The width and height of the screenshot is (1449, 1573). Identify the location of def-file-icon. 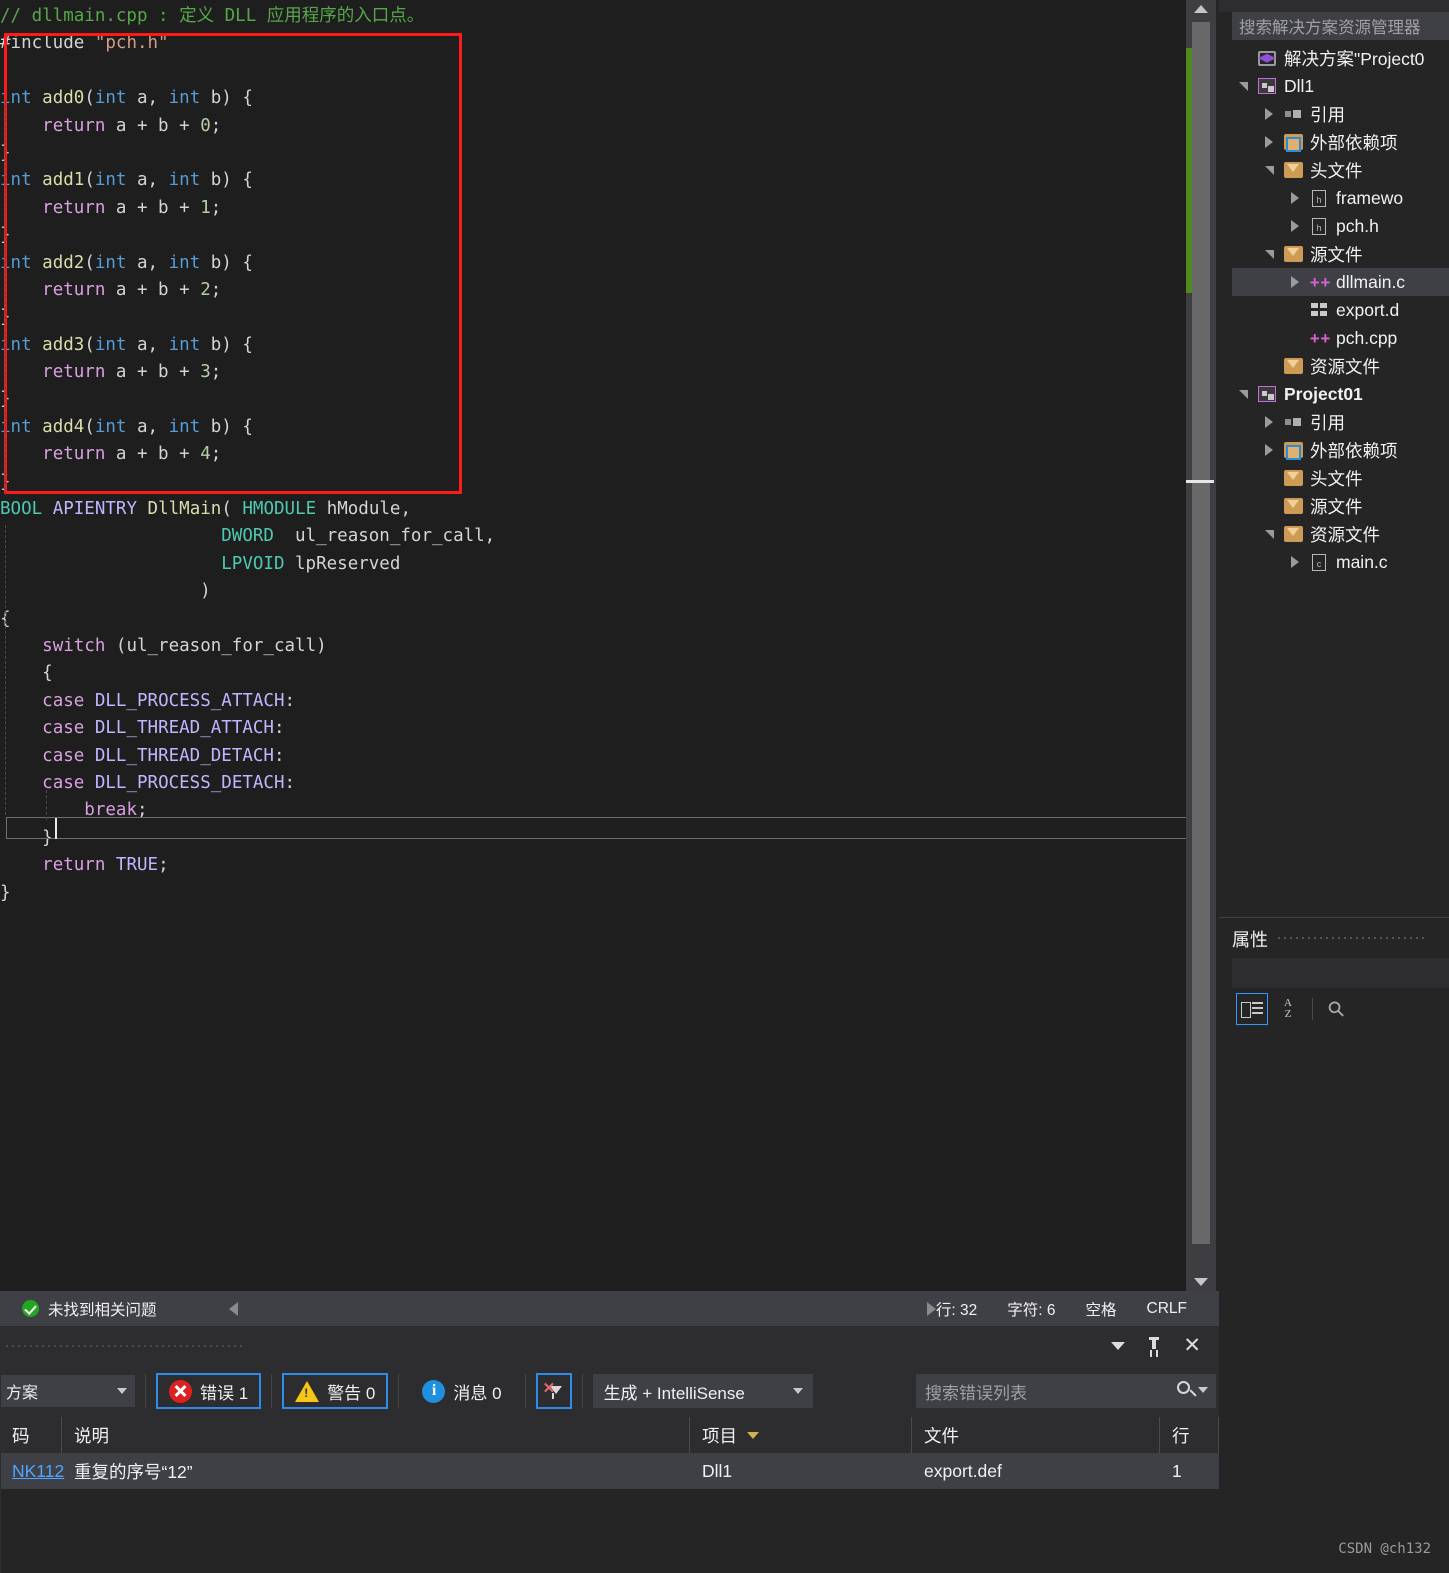
(1319, 310).